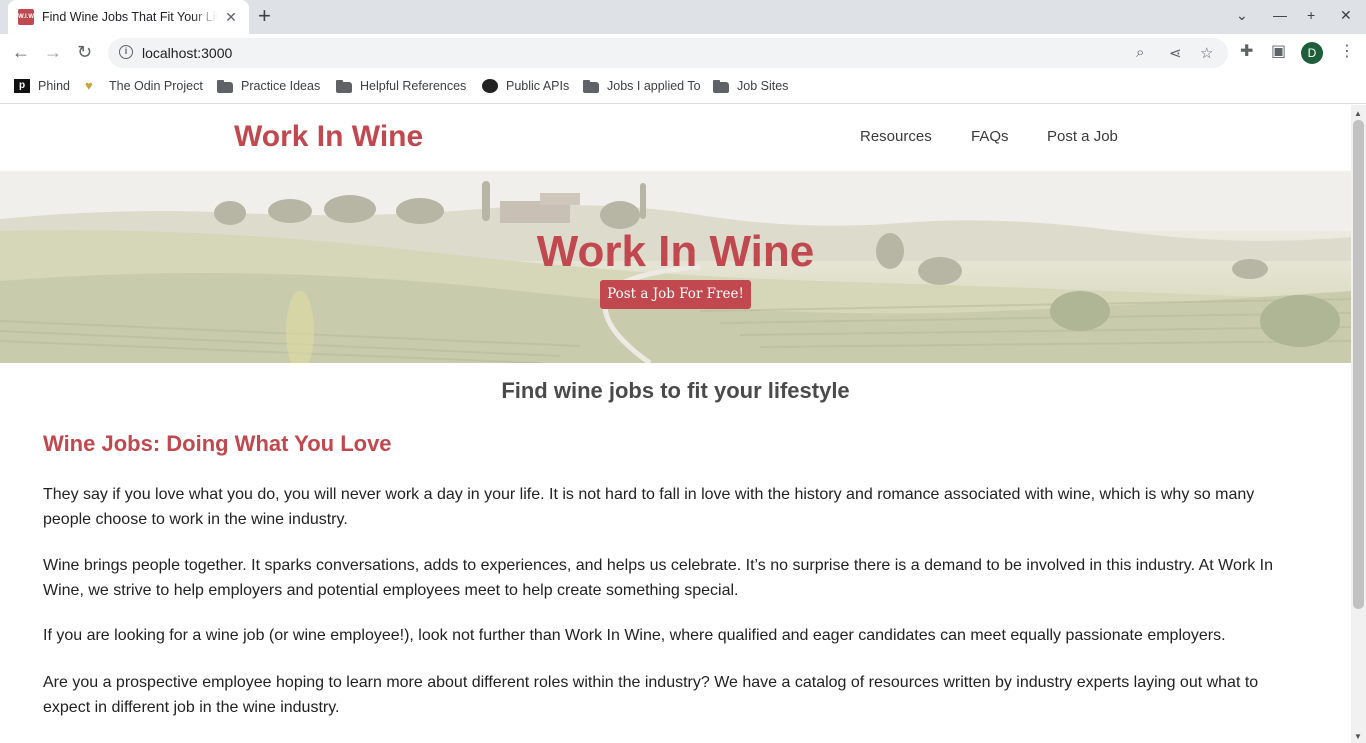  What do you see at coordinates (53, 52) in the screenshot?
I see `forward-icon: →` at bounding box center [53, 52].